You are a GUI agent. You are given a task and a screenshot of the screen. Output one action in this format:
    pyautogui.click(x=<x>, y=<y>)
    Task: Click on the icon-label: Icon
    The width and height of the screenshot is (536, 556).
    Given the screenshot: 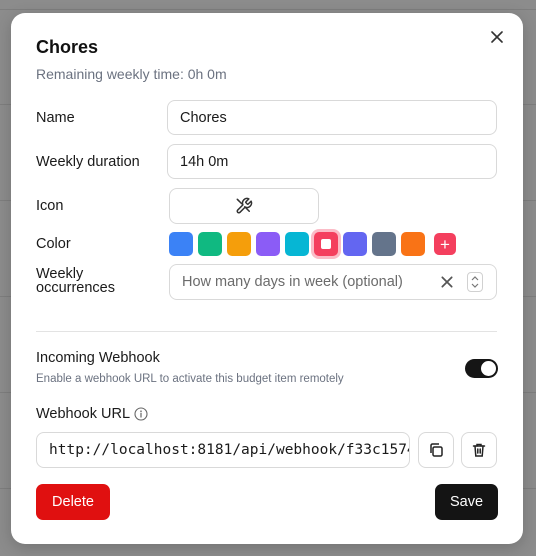 What is the action you would take?
    pyautogui.click(x=50, y=206)
    